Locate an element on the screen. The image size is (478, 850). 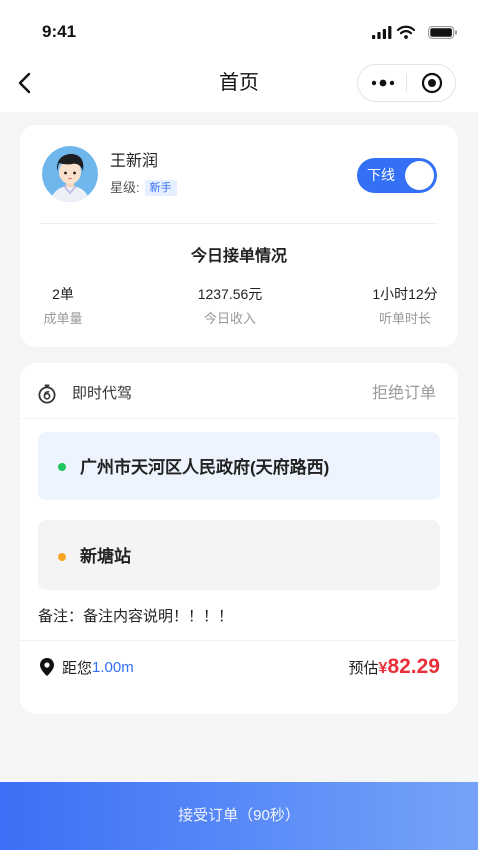
dropoff-address-text: 新塘站 is located at coordinates (105, 556).